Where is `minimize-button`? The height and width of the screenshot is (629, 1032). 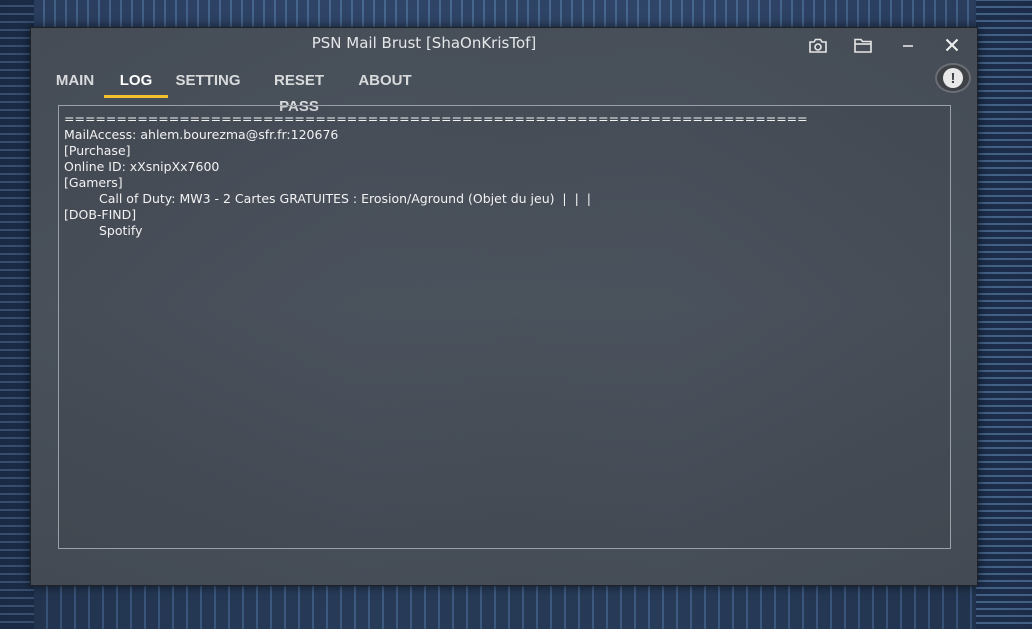
minimize-button is located at coordinates (908, 45).